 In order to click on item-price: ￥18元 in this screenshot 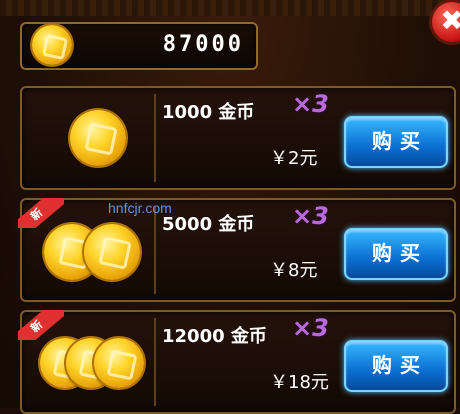, I will do `click(299, 382)`.